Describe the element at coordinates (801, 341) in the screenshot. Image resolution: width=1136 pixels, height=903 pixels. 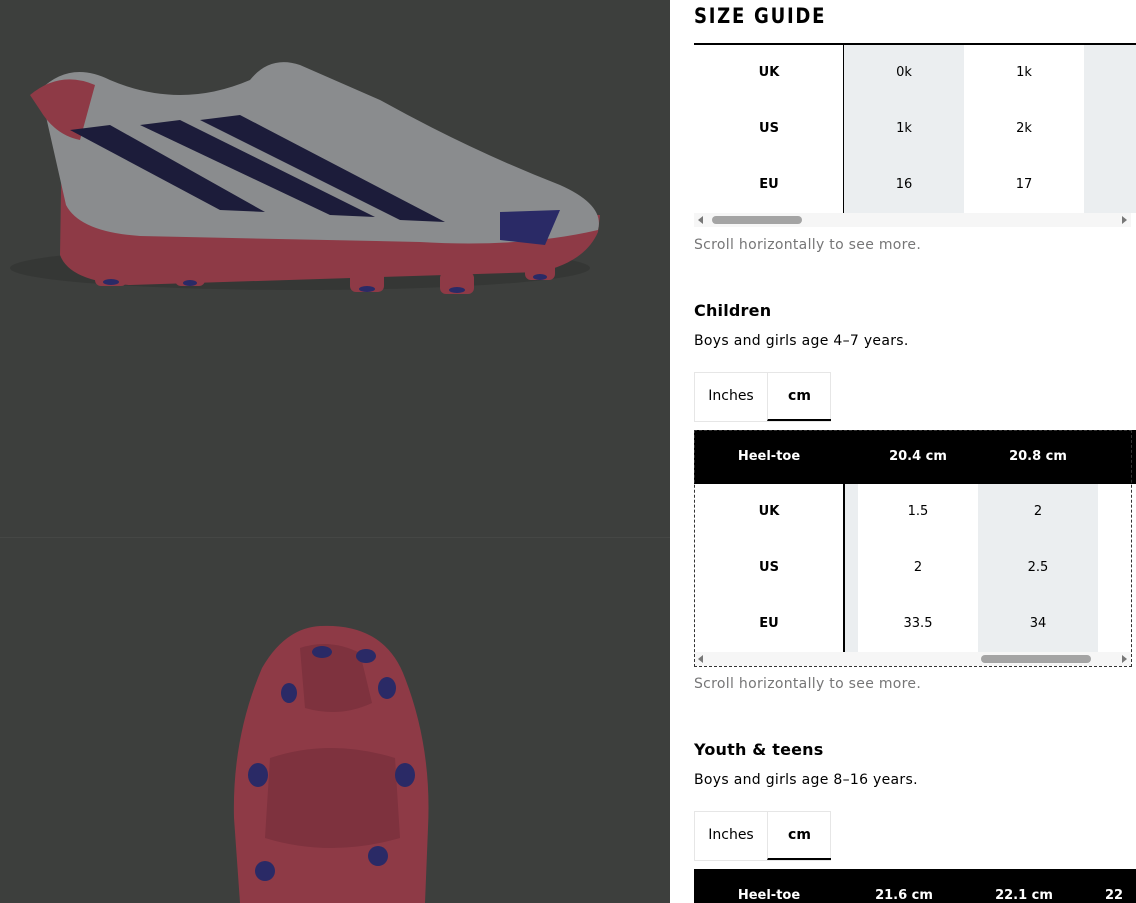
I see `children-section-description: Boys and girls age 4–7 years.` at that location.